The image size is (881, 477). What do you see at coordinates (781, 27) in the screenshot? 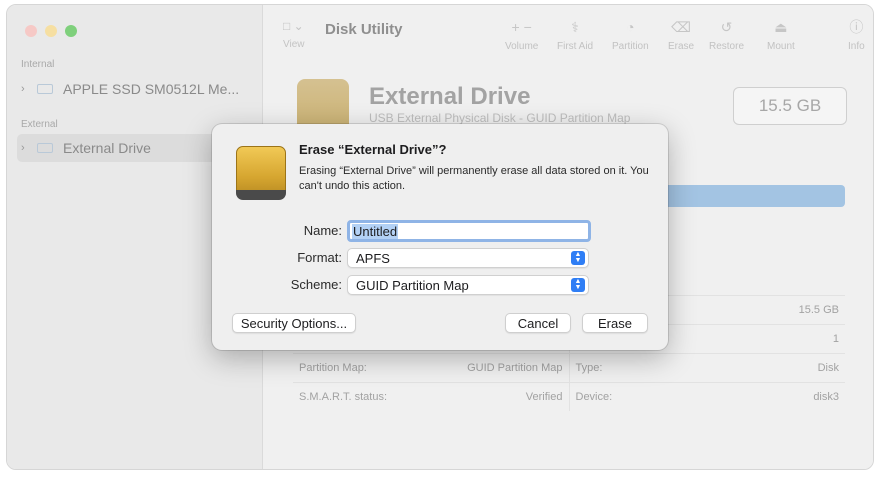
I see `mount-icon: ⏏` at bounding box center [781, 27].